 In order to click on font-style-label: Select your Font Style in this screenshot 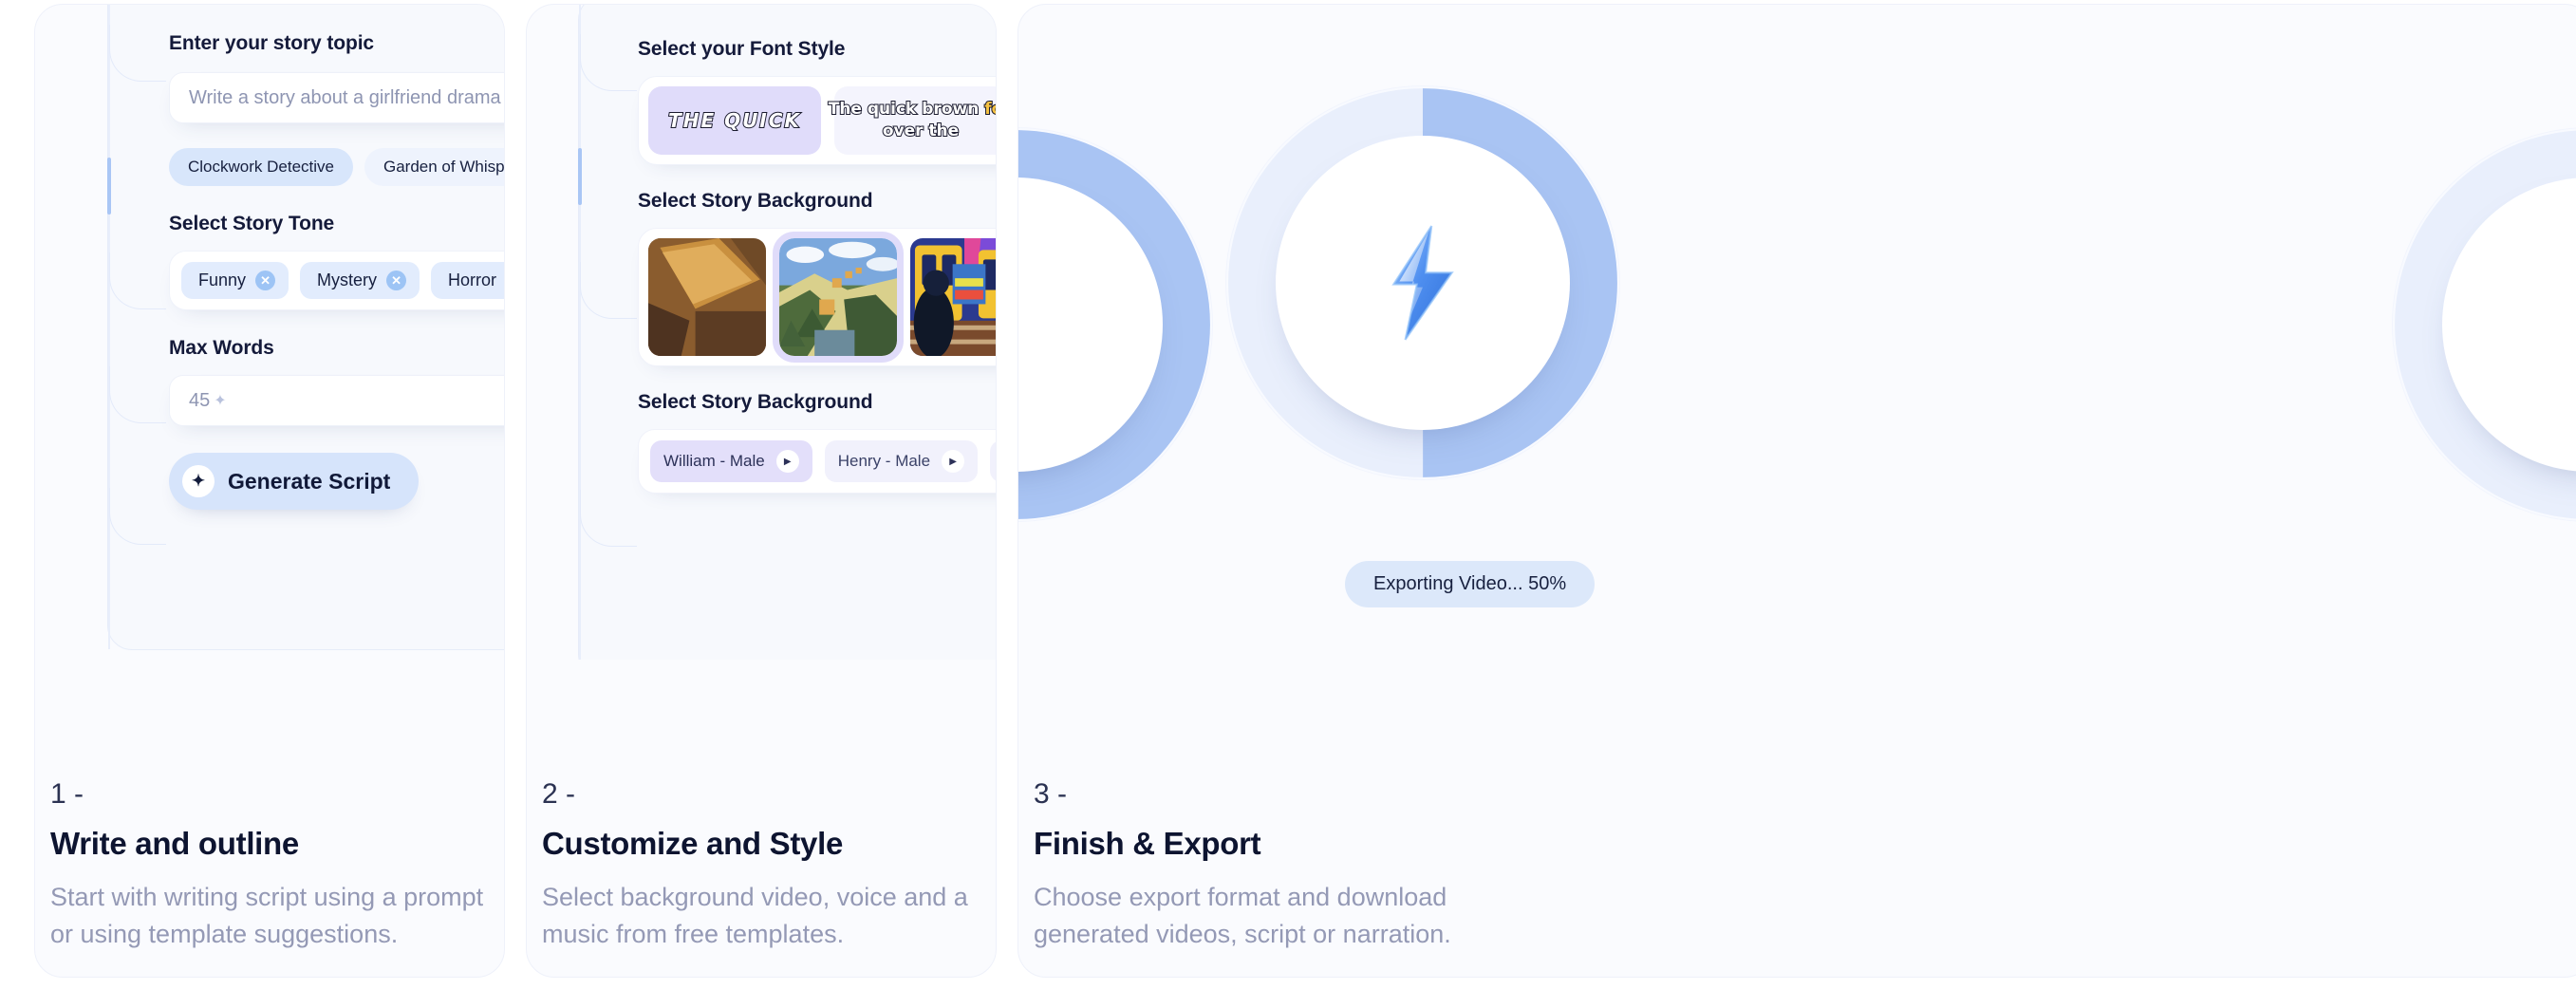, I will do `click(742, 49)`.